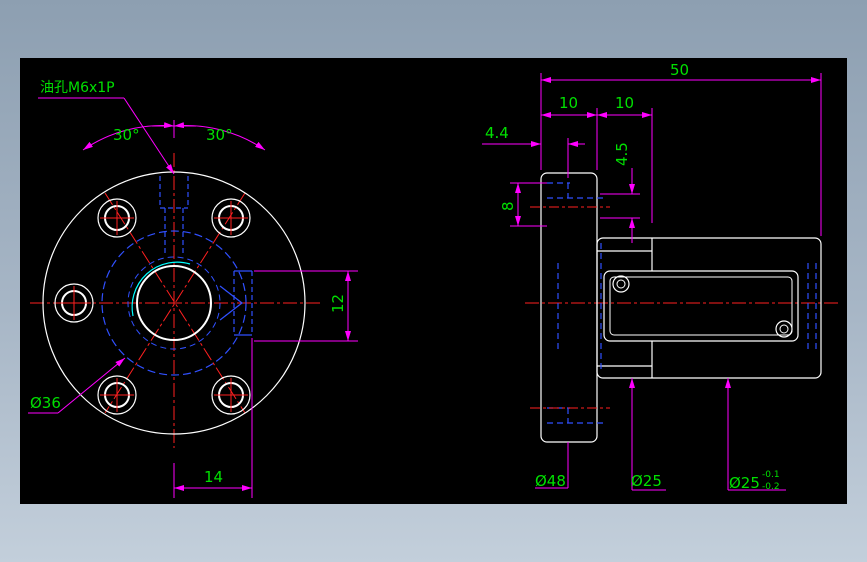  I want to click on dim-14-label: 14, so click(213, 477).